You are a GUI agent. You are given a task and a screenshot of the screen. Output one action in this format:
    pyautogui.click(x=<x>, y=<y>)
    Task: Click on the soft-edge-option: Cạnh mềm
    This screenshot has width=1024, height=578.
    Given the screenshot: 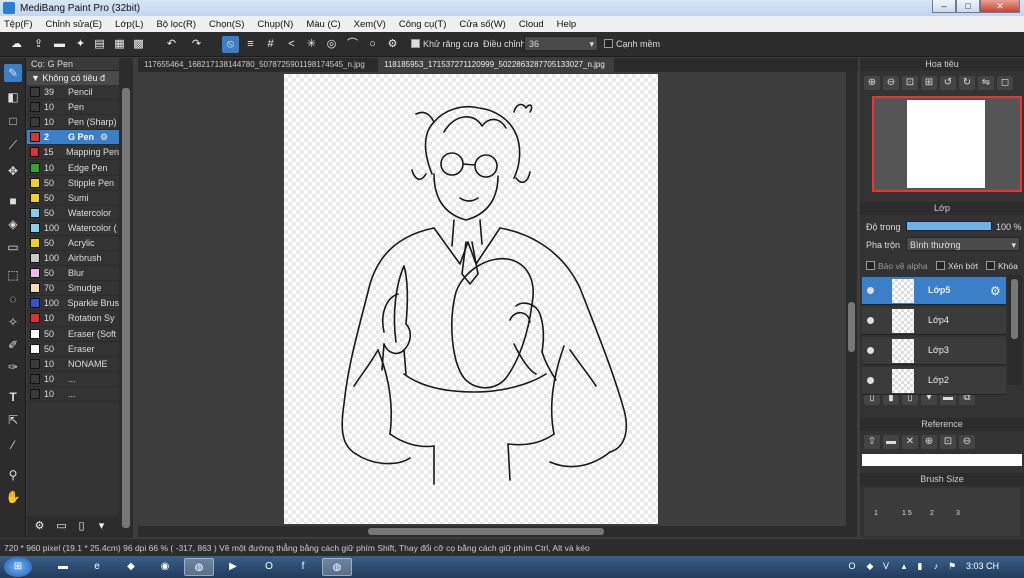 What is the action you would take?
    pyautogui.click(x=632, y=44)
    